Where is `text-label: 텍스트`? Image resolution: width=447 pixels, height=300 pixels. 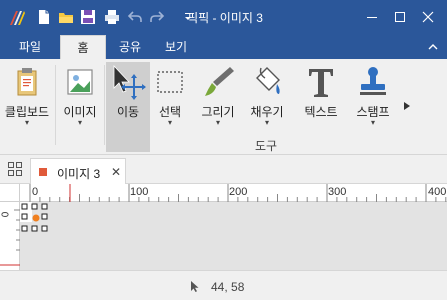 text-label: 텍스트 is located at coordinates (321, 112).